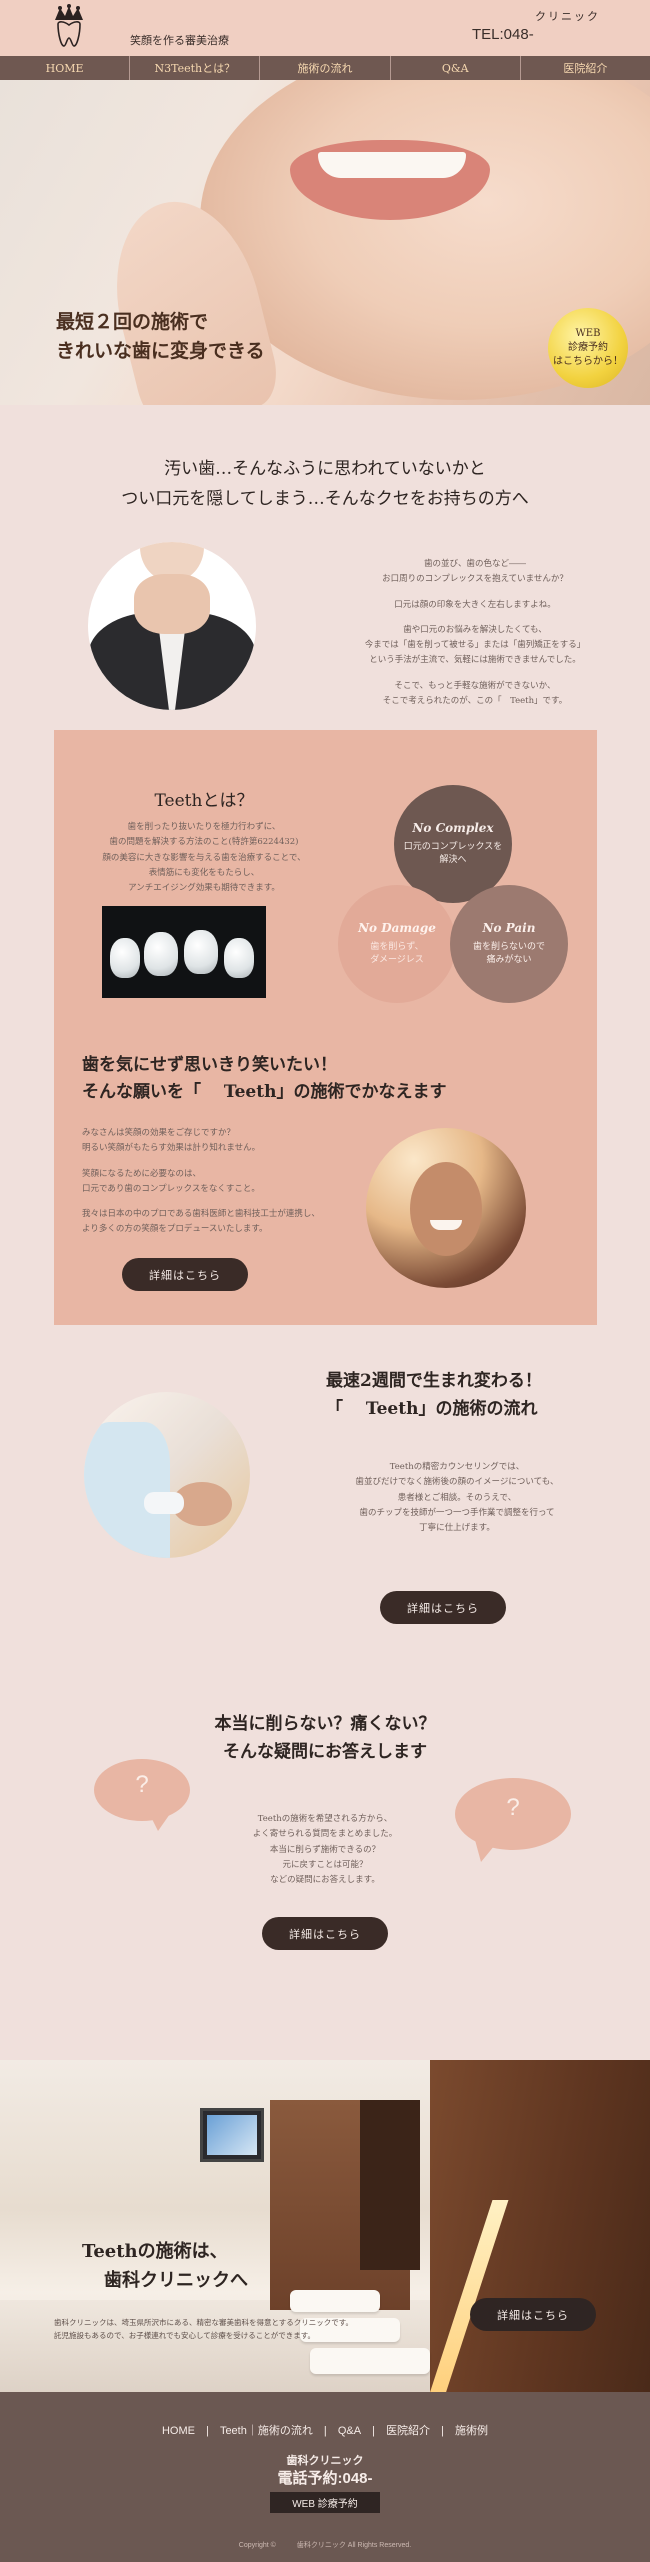  I want to click on copyright: Copyright © 歯科クリニック All Rights Reserved., so click(325, 2545).